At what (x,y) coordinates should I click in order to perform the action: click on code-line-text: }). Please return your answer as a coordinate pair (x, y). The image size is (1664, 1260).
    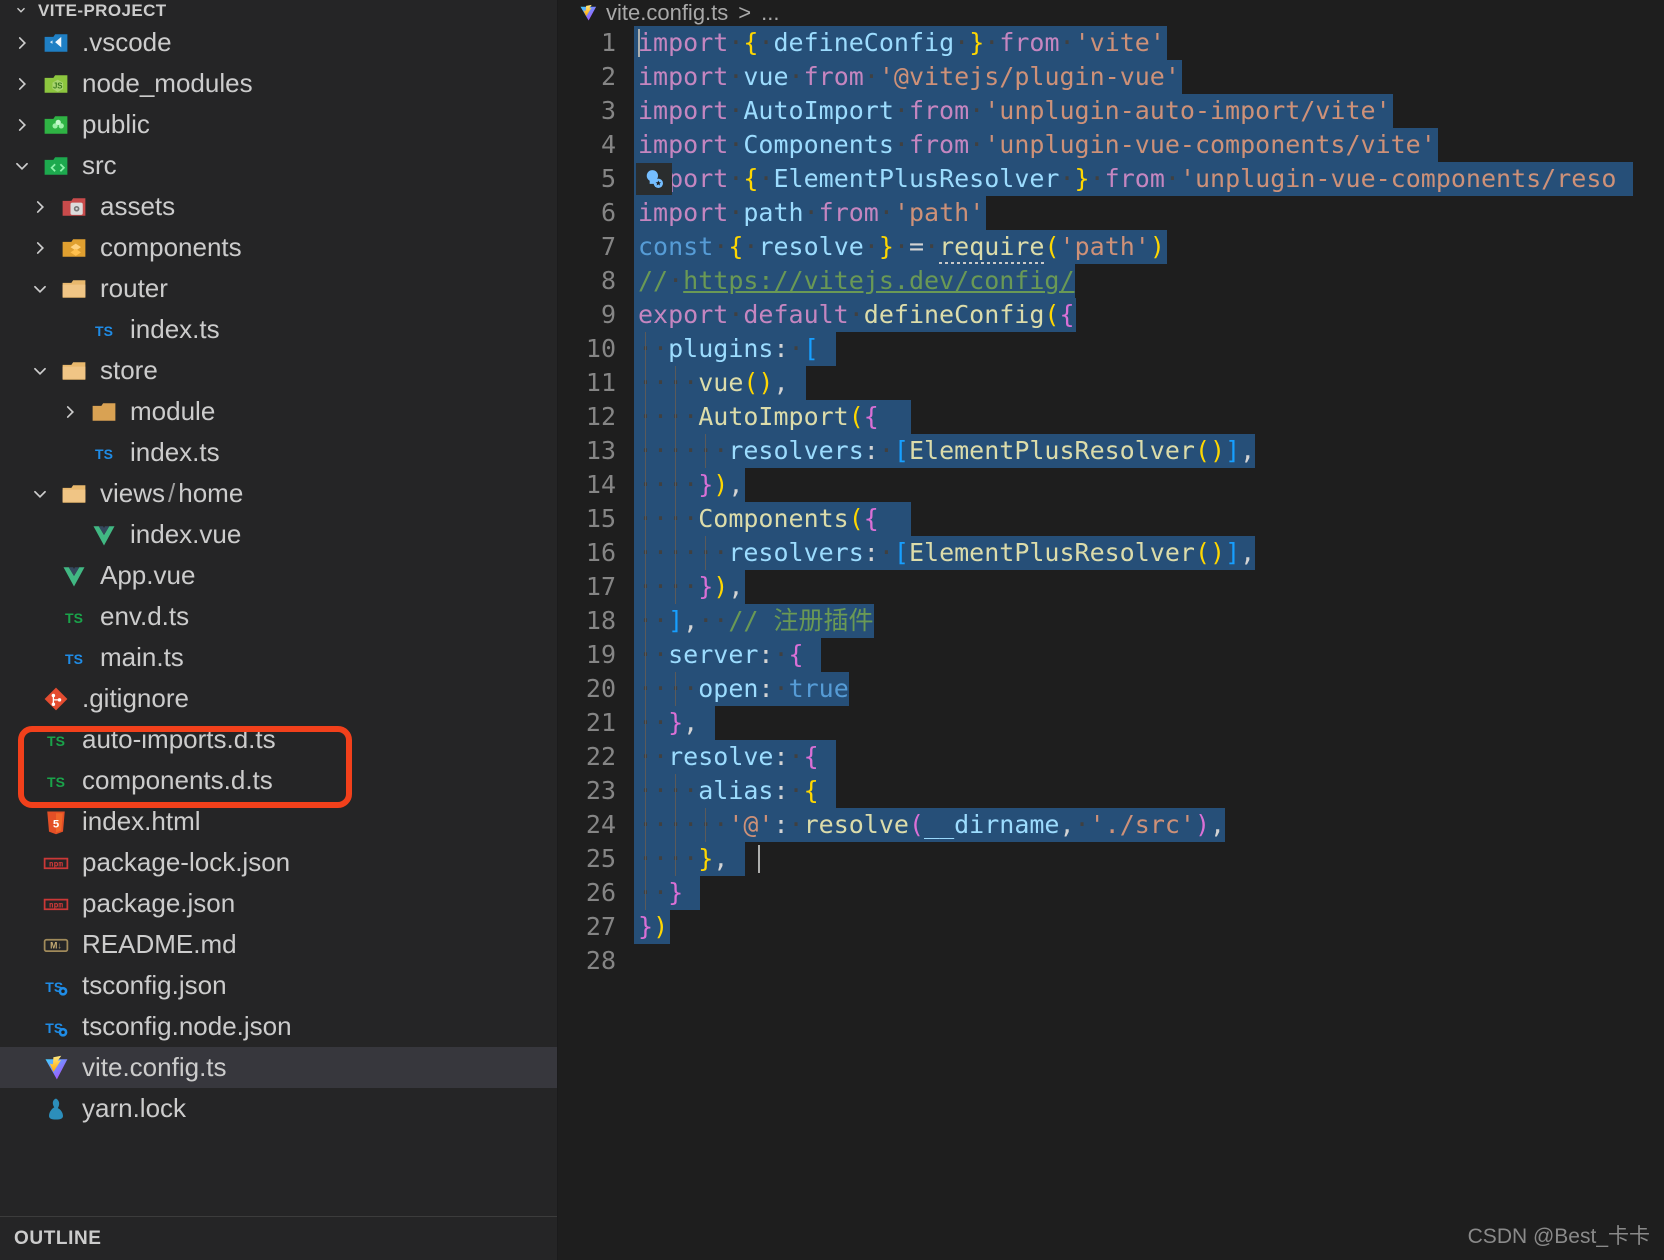
    Looking at the image, I should click on (652, 927).